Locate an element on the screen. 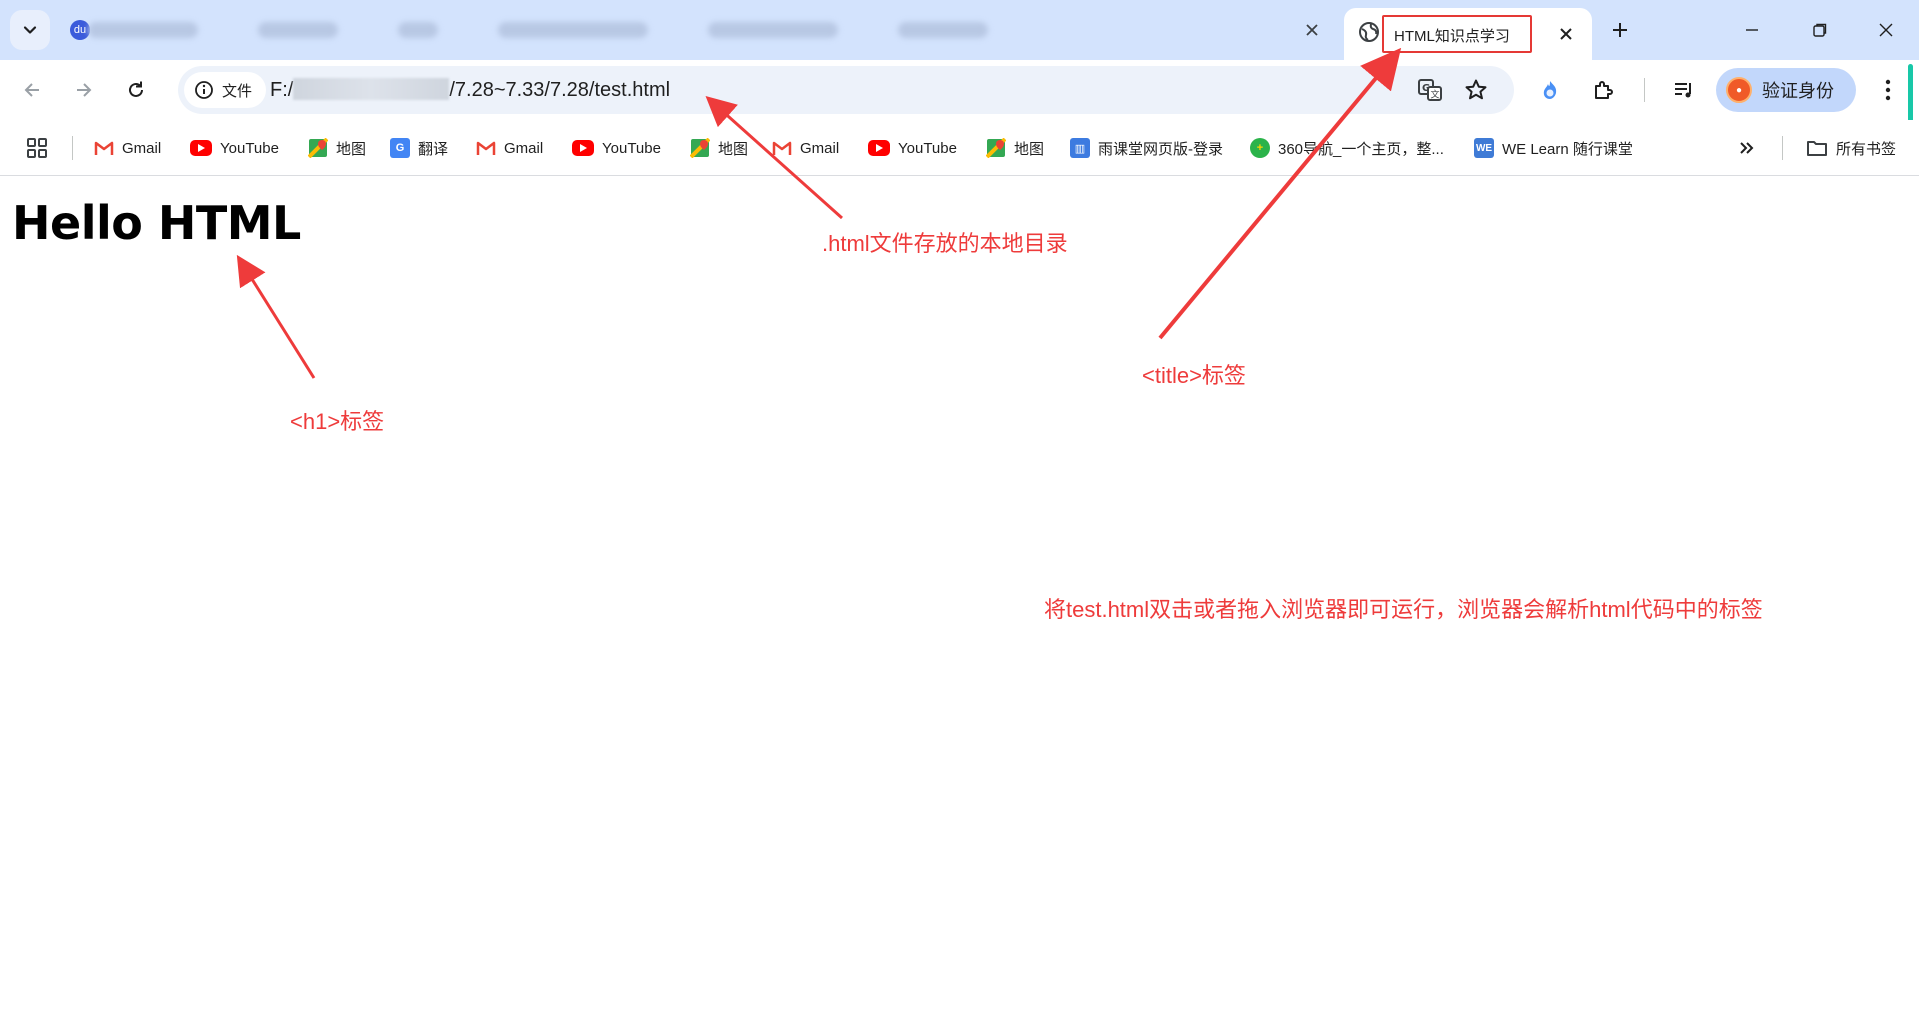  inactive-tab-close-button is located at coordinates (1312, 30).